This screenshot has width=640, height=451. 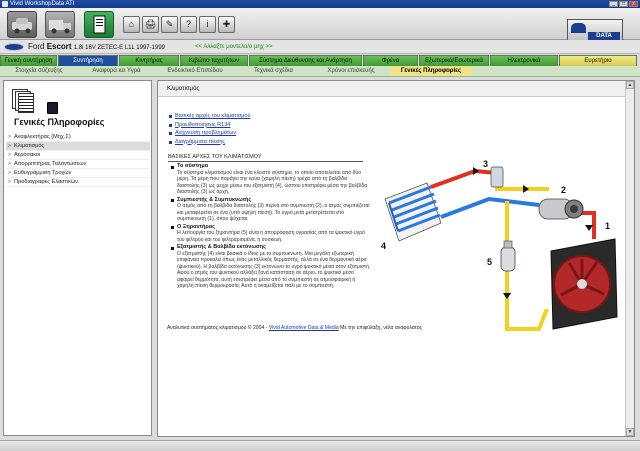 I want to click on topic-item-shock-absorbers: Απορριπτήρας Ταλαντώσεων, so click(x=78, y=164).